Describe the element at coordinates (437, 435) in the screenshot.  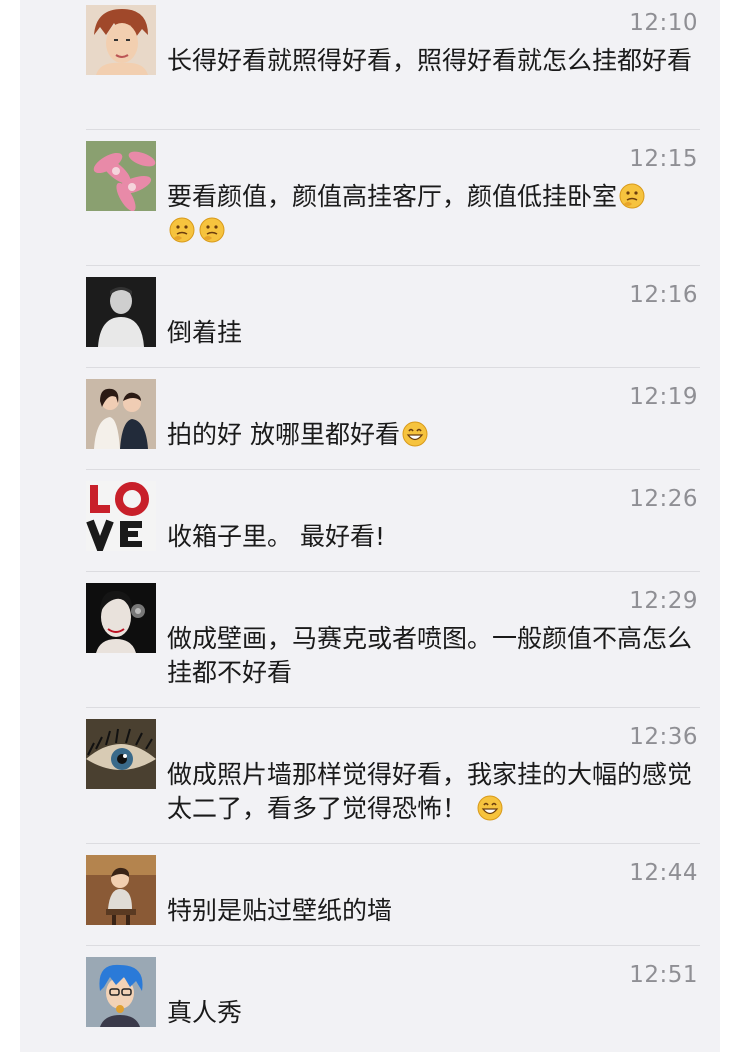
I see `comment-text: 拍的好 放哪里都好看` at that location.